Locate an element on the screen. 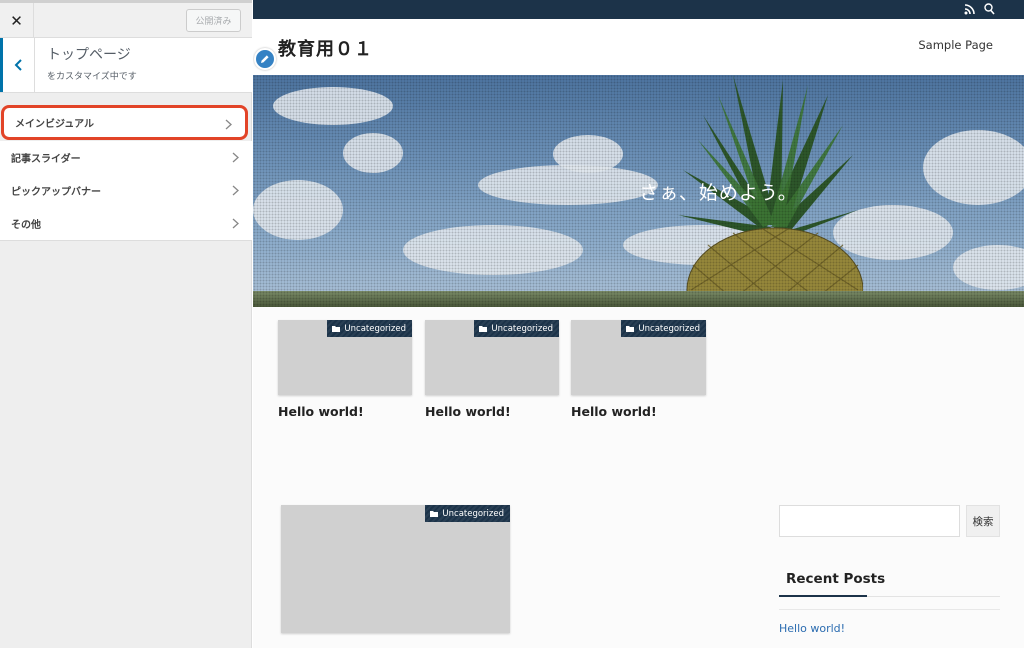 The height and width of the screenshot is (648, 1024). section-title: トップページ is located at coordinates (89, 55).